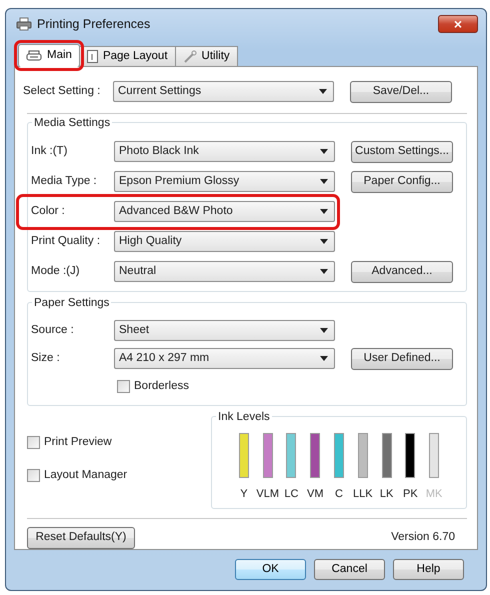 Image resolution: width=490 pixels, height=595 pixels. I want to click on dropdown: A4 210 x 297 mm, so click(224, 358).